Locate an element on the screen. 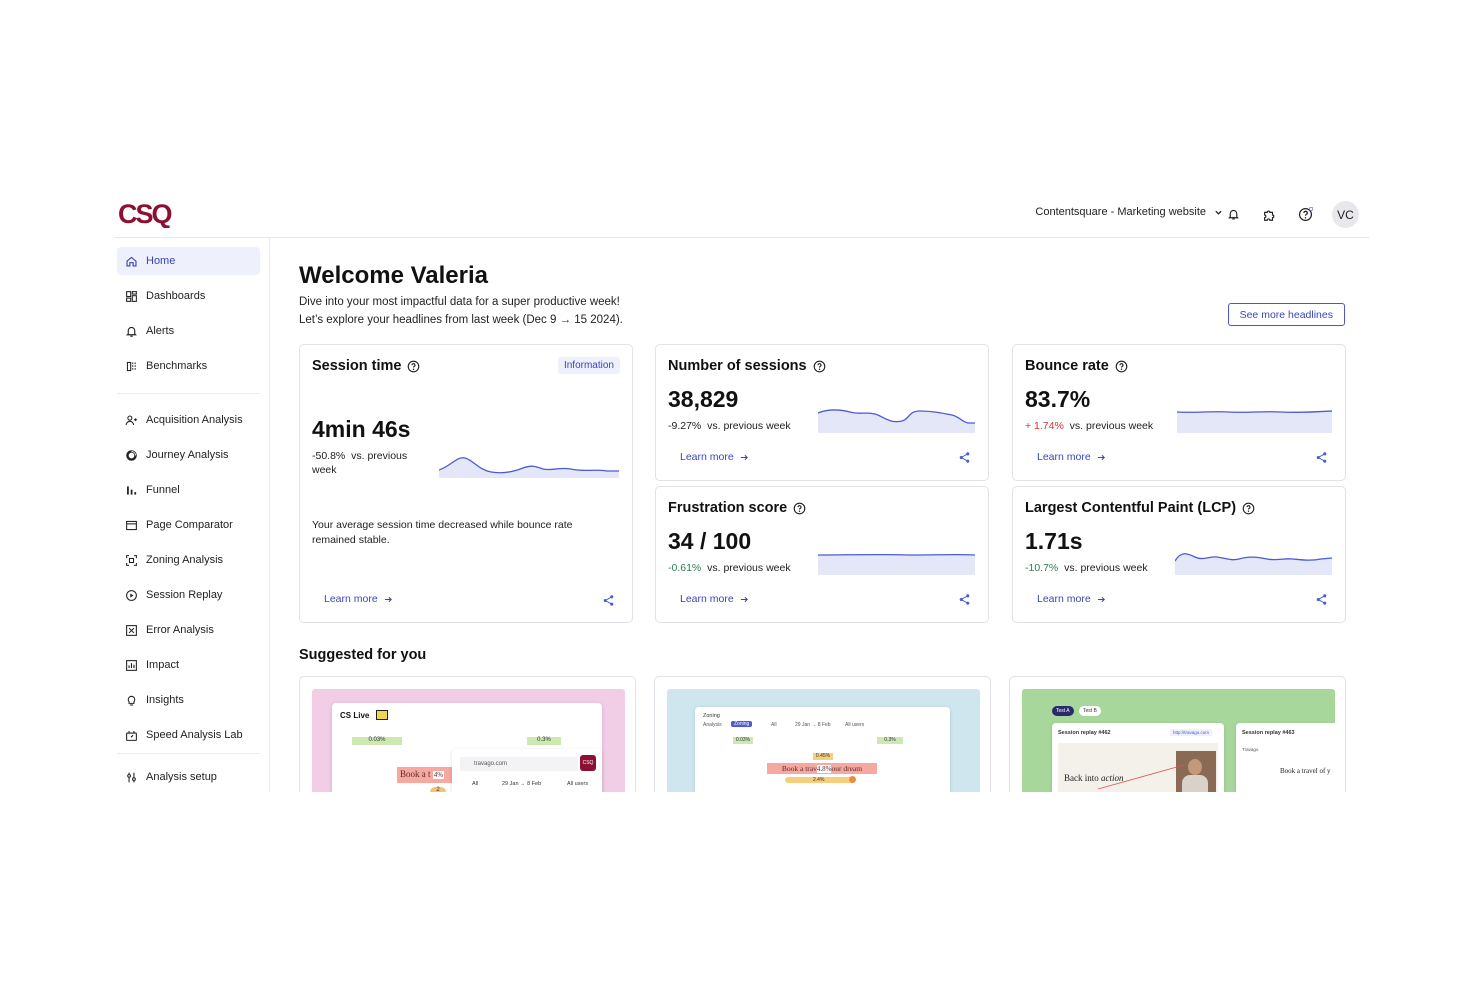 The width and height of the screenshot is (1480, 987). metric-value: 4min 46s is located at coordinates (361, 429).